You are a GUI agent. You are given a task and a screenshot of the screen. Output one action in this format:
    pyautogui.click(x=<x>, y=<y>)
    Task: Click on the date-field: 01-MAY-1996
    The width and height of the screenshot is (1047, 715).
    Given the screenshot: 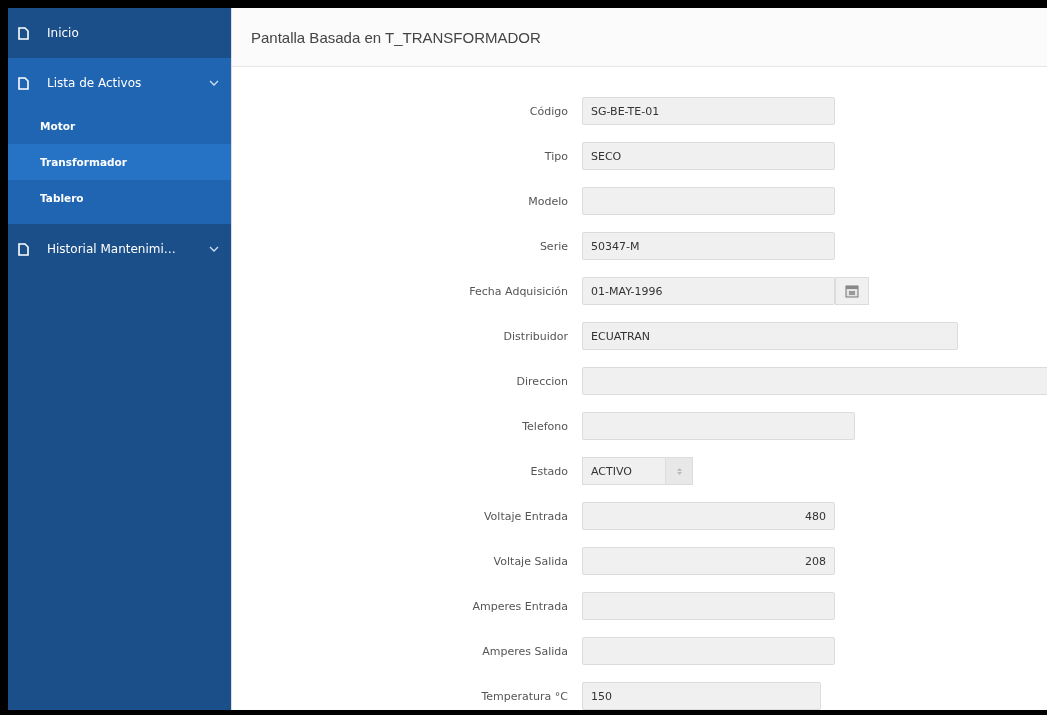 What is the action you would take?
    pyautogui.click(x=708, y=291)
    